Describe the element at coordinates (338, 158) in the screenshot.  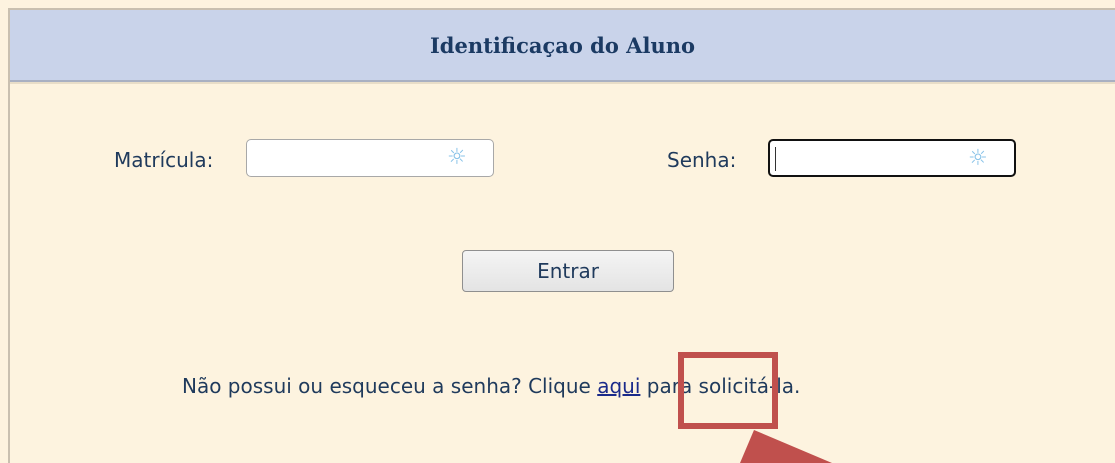
I see `matricula-input` at that location.